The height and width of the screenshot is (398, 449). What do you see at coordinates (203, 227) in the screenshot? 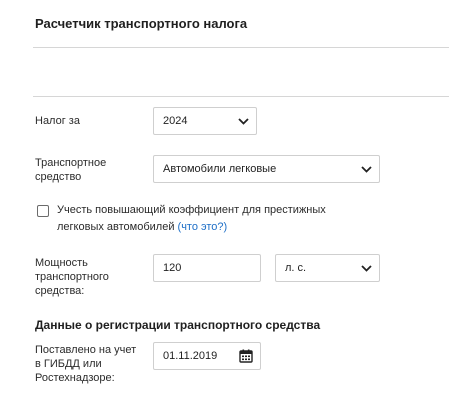
I see `what-is-this-link: (что это?)` at bounding box center [203, 227].